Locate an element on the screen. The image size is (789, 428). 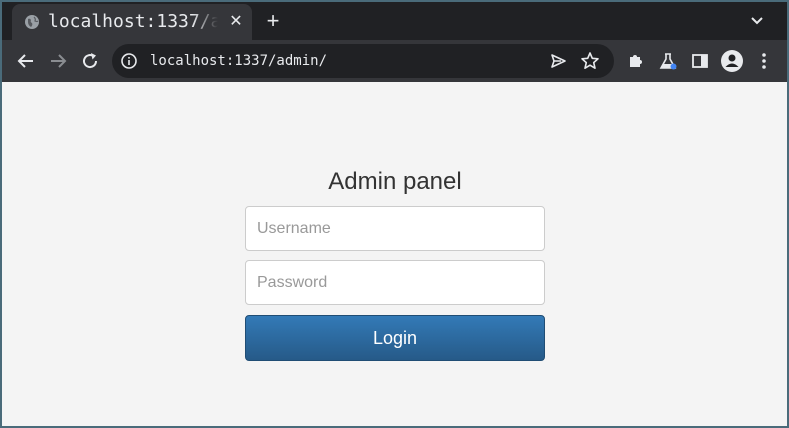
info-icon is located at coordinates (129, 61).